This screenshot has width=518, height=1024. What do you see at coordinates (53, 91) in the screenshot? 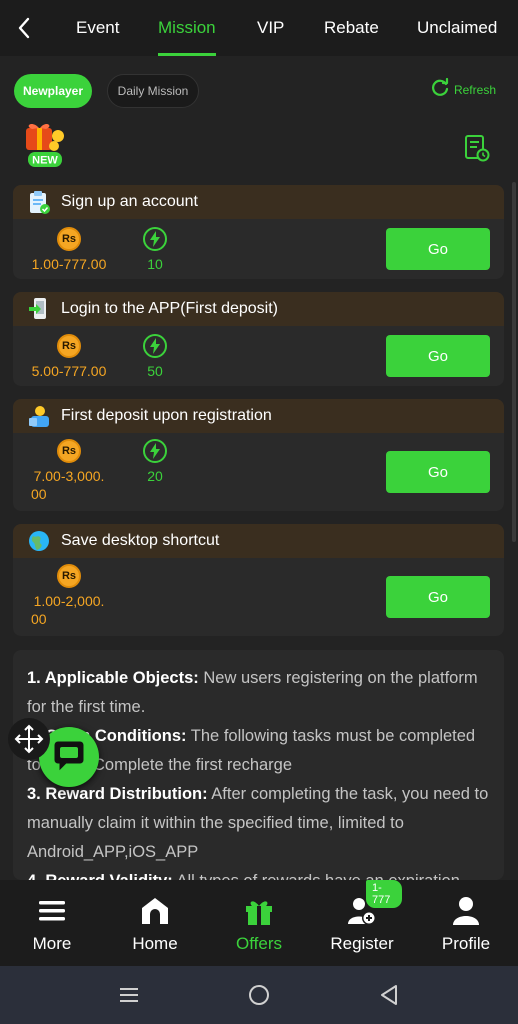
I see `newplayer-filter-button: Newplayer` at bounding box center [53, 91].